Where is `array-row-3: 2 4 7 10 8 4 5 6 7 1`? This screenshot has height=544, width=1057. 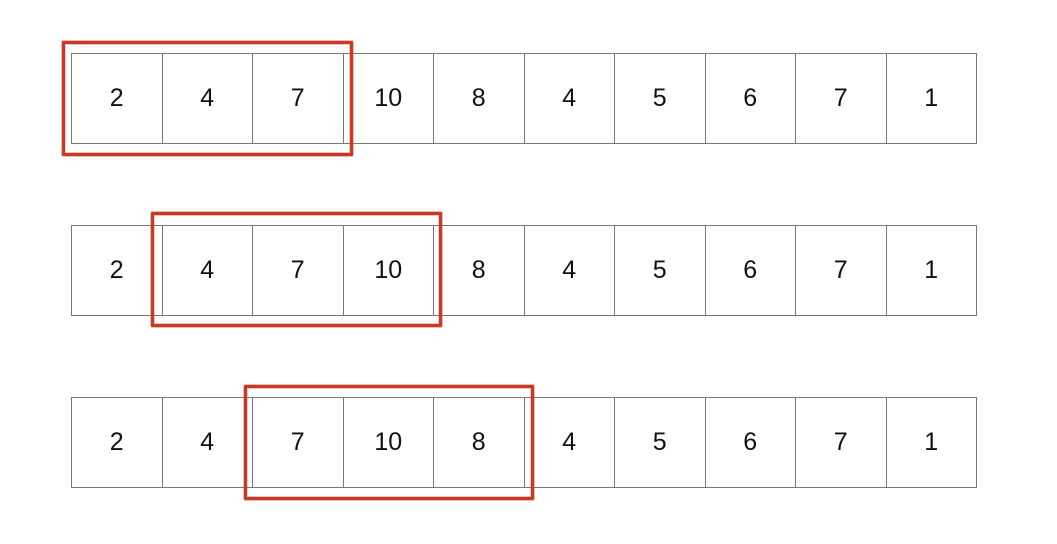
array-row-3: 2 4 7 10 8 4 5 6 7 1 is located at coordinates (524, 442).